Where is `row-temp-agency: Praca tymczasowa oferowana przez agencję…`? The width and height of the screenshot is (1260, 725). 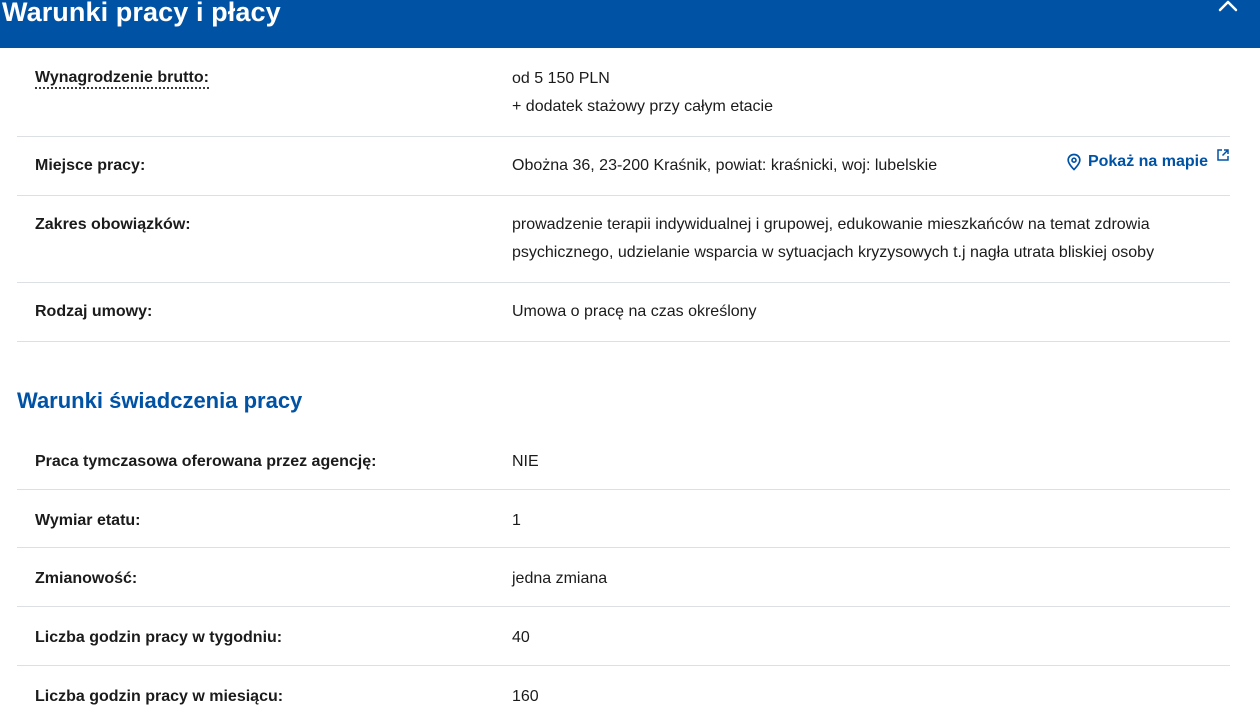
row-temp-agency: Praca tymczasowa oferowana przez agencję… is located at coordinates (623, 460).